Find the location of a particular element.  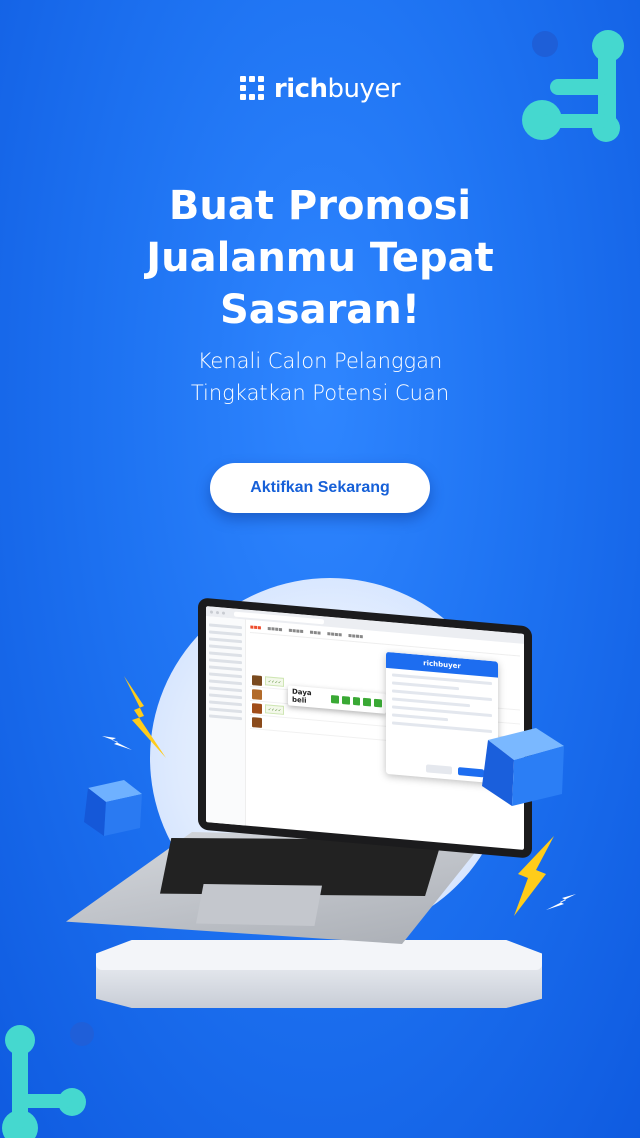

headline-line: Buat Promosi is located at coordinates (320, 206).